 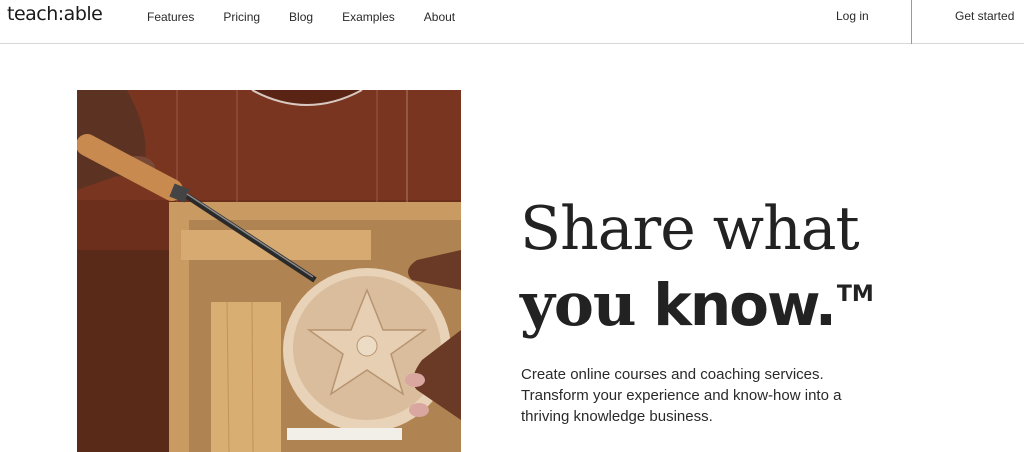 I want to click on headline-line-2: you know.TM, so click(x=697, y=304).